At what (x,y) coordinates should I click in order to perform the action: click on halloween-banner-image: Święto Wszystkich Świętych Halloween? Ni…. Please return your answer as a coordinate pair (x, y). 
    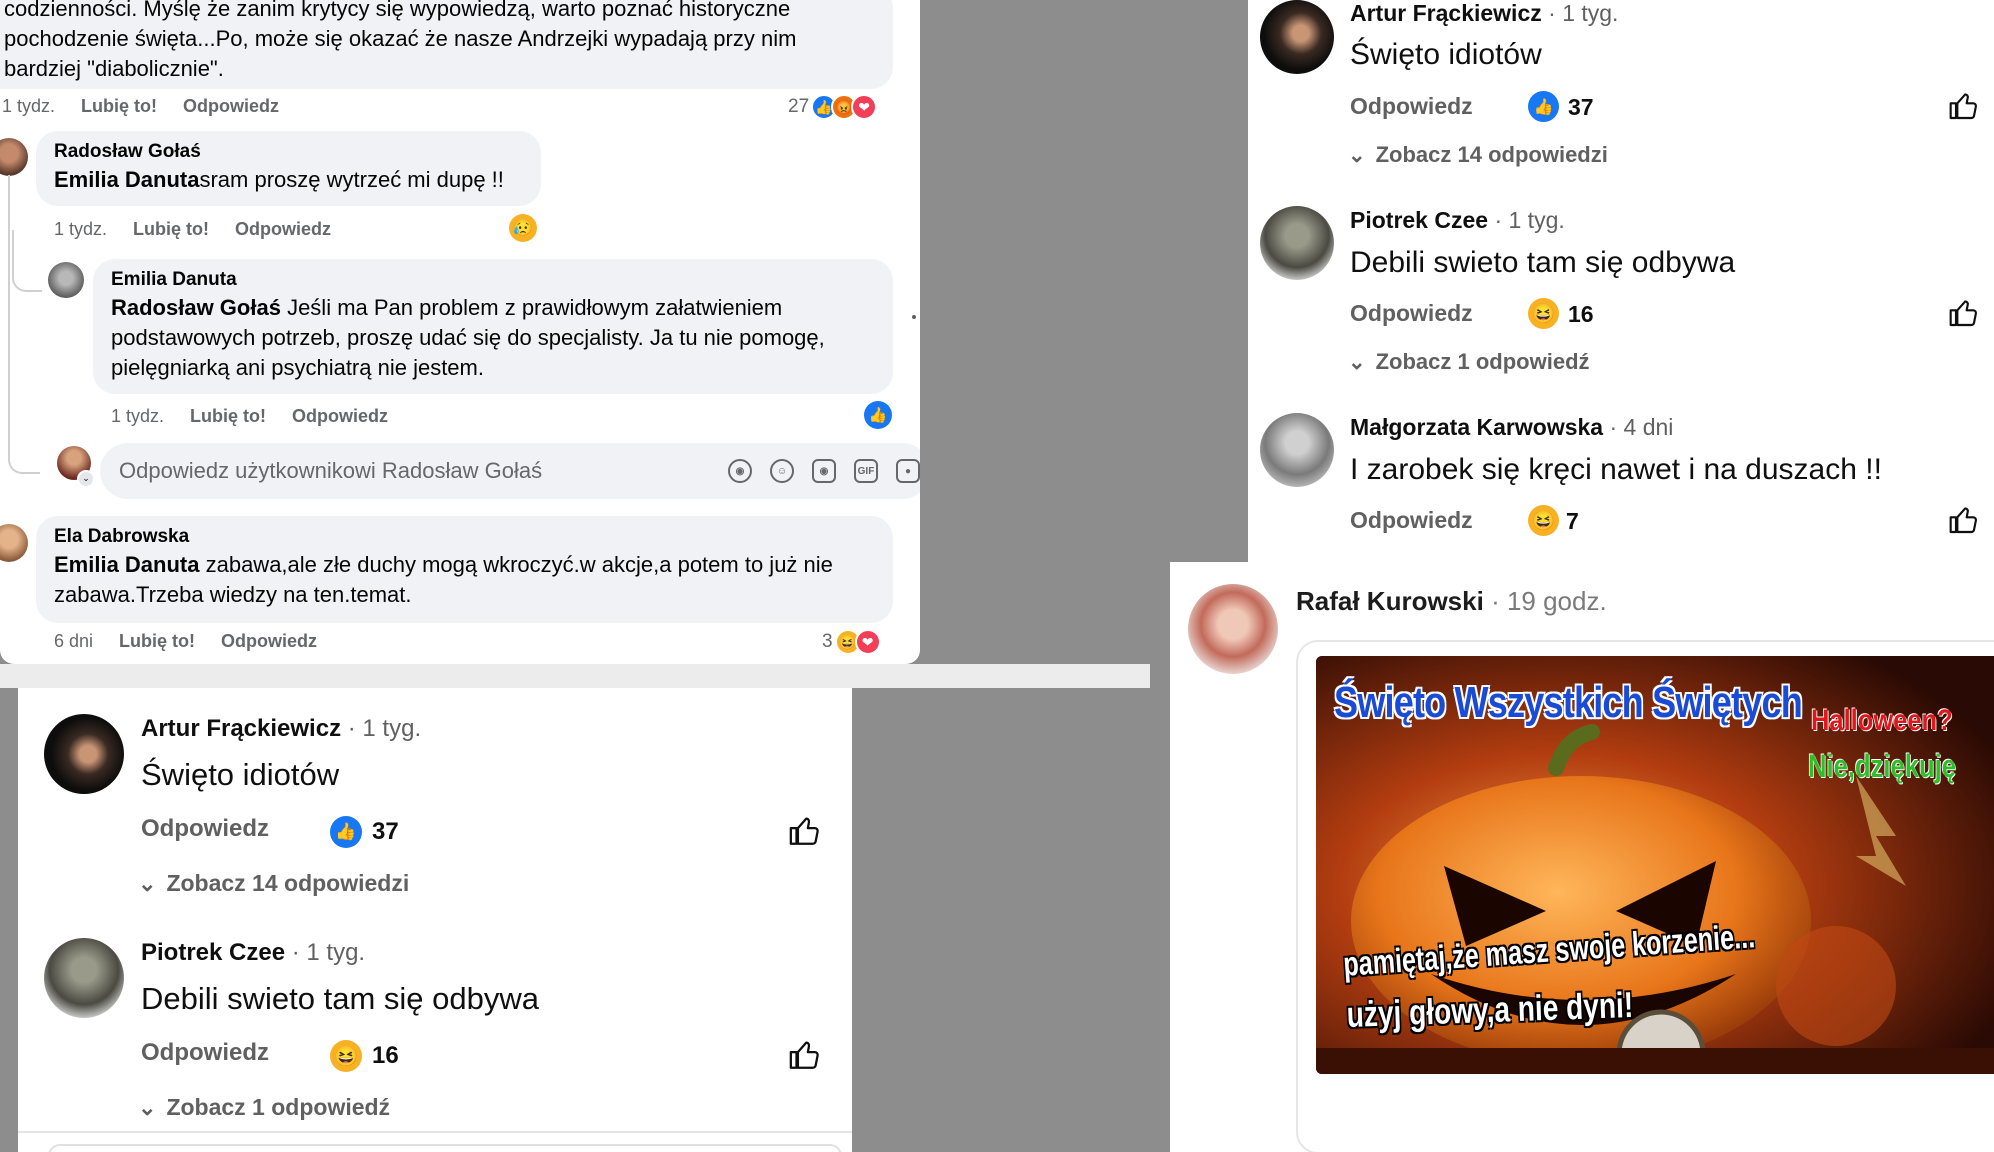
    Looking at the image, I should click on (1655, 865).